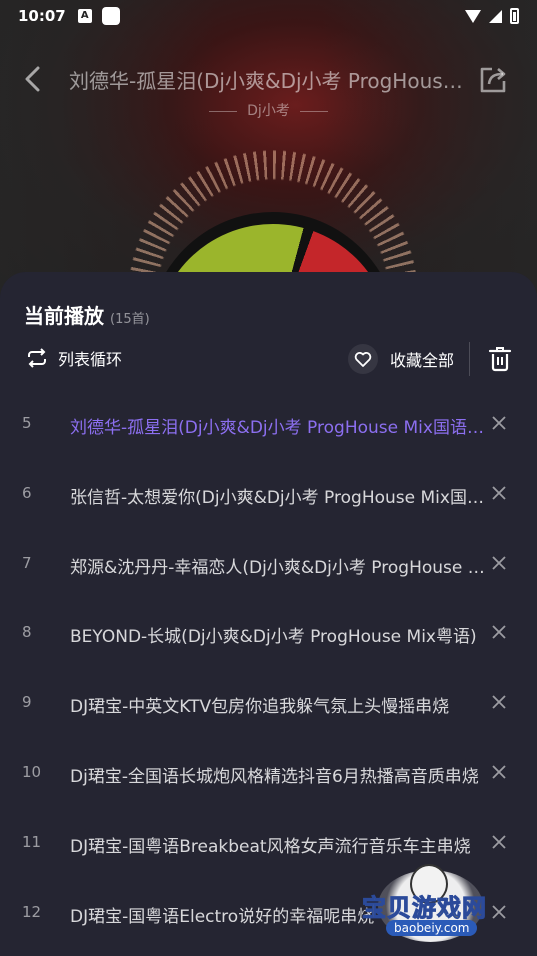 Image resolution: width=537 pixels, height=956 pixels. I want to click on track-name: DJ珺宝-中英文KTV包房你追我躲气氛上头慢摇串烧, so click(260, 707).